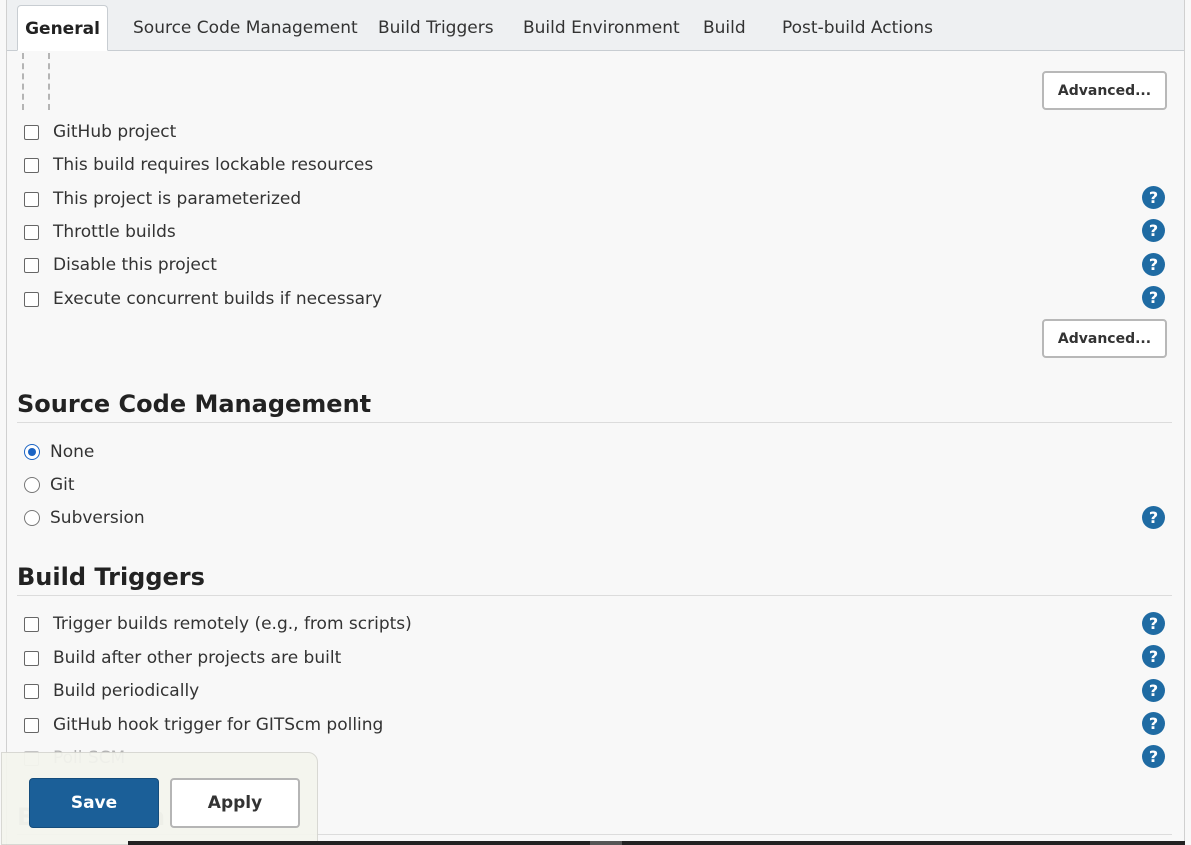 This screenshot has height=845, width=1191. What do you see at coordinates (606, 843) in the screenshot?
I see `horizontal-scrollbar-thumb` at bounding box center [606, 843].